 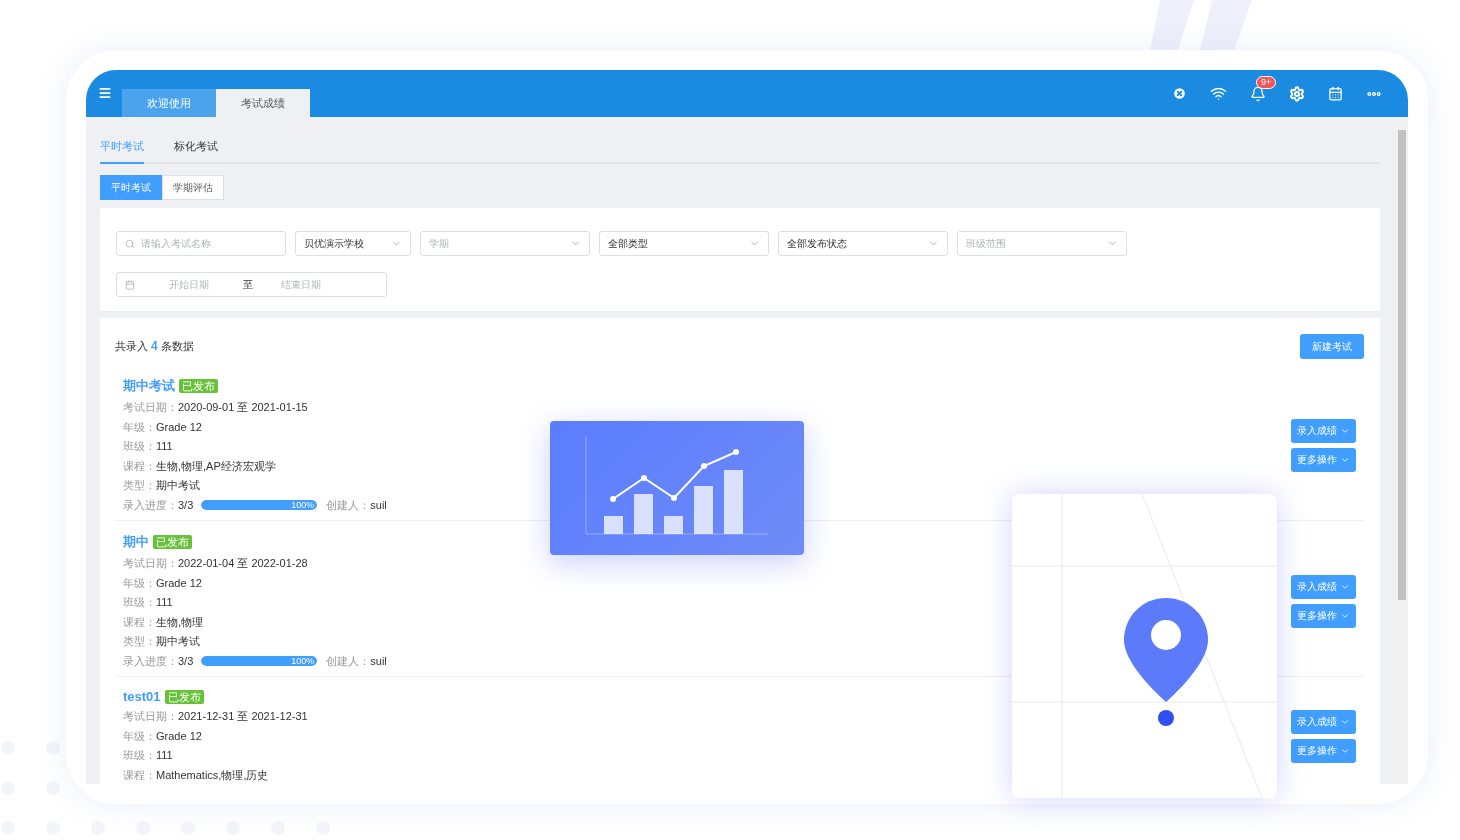 What do you see at coordinates (149, 386) in the screenshot?
I see `exam-title: 期中考试` at bounding box center [149, 386].